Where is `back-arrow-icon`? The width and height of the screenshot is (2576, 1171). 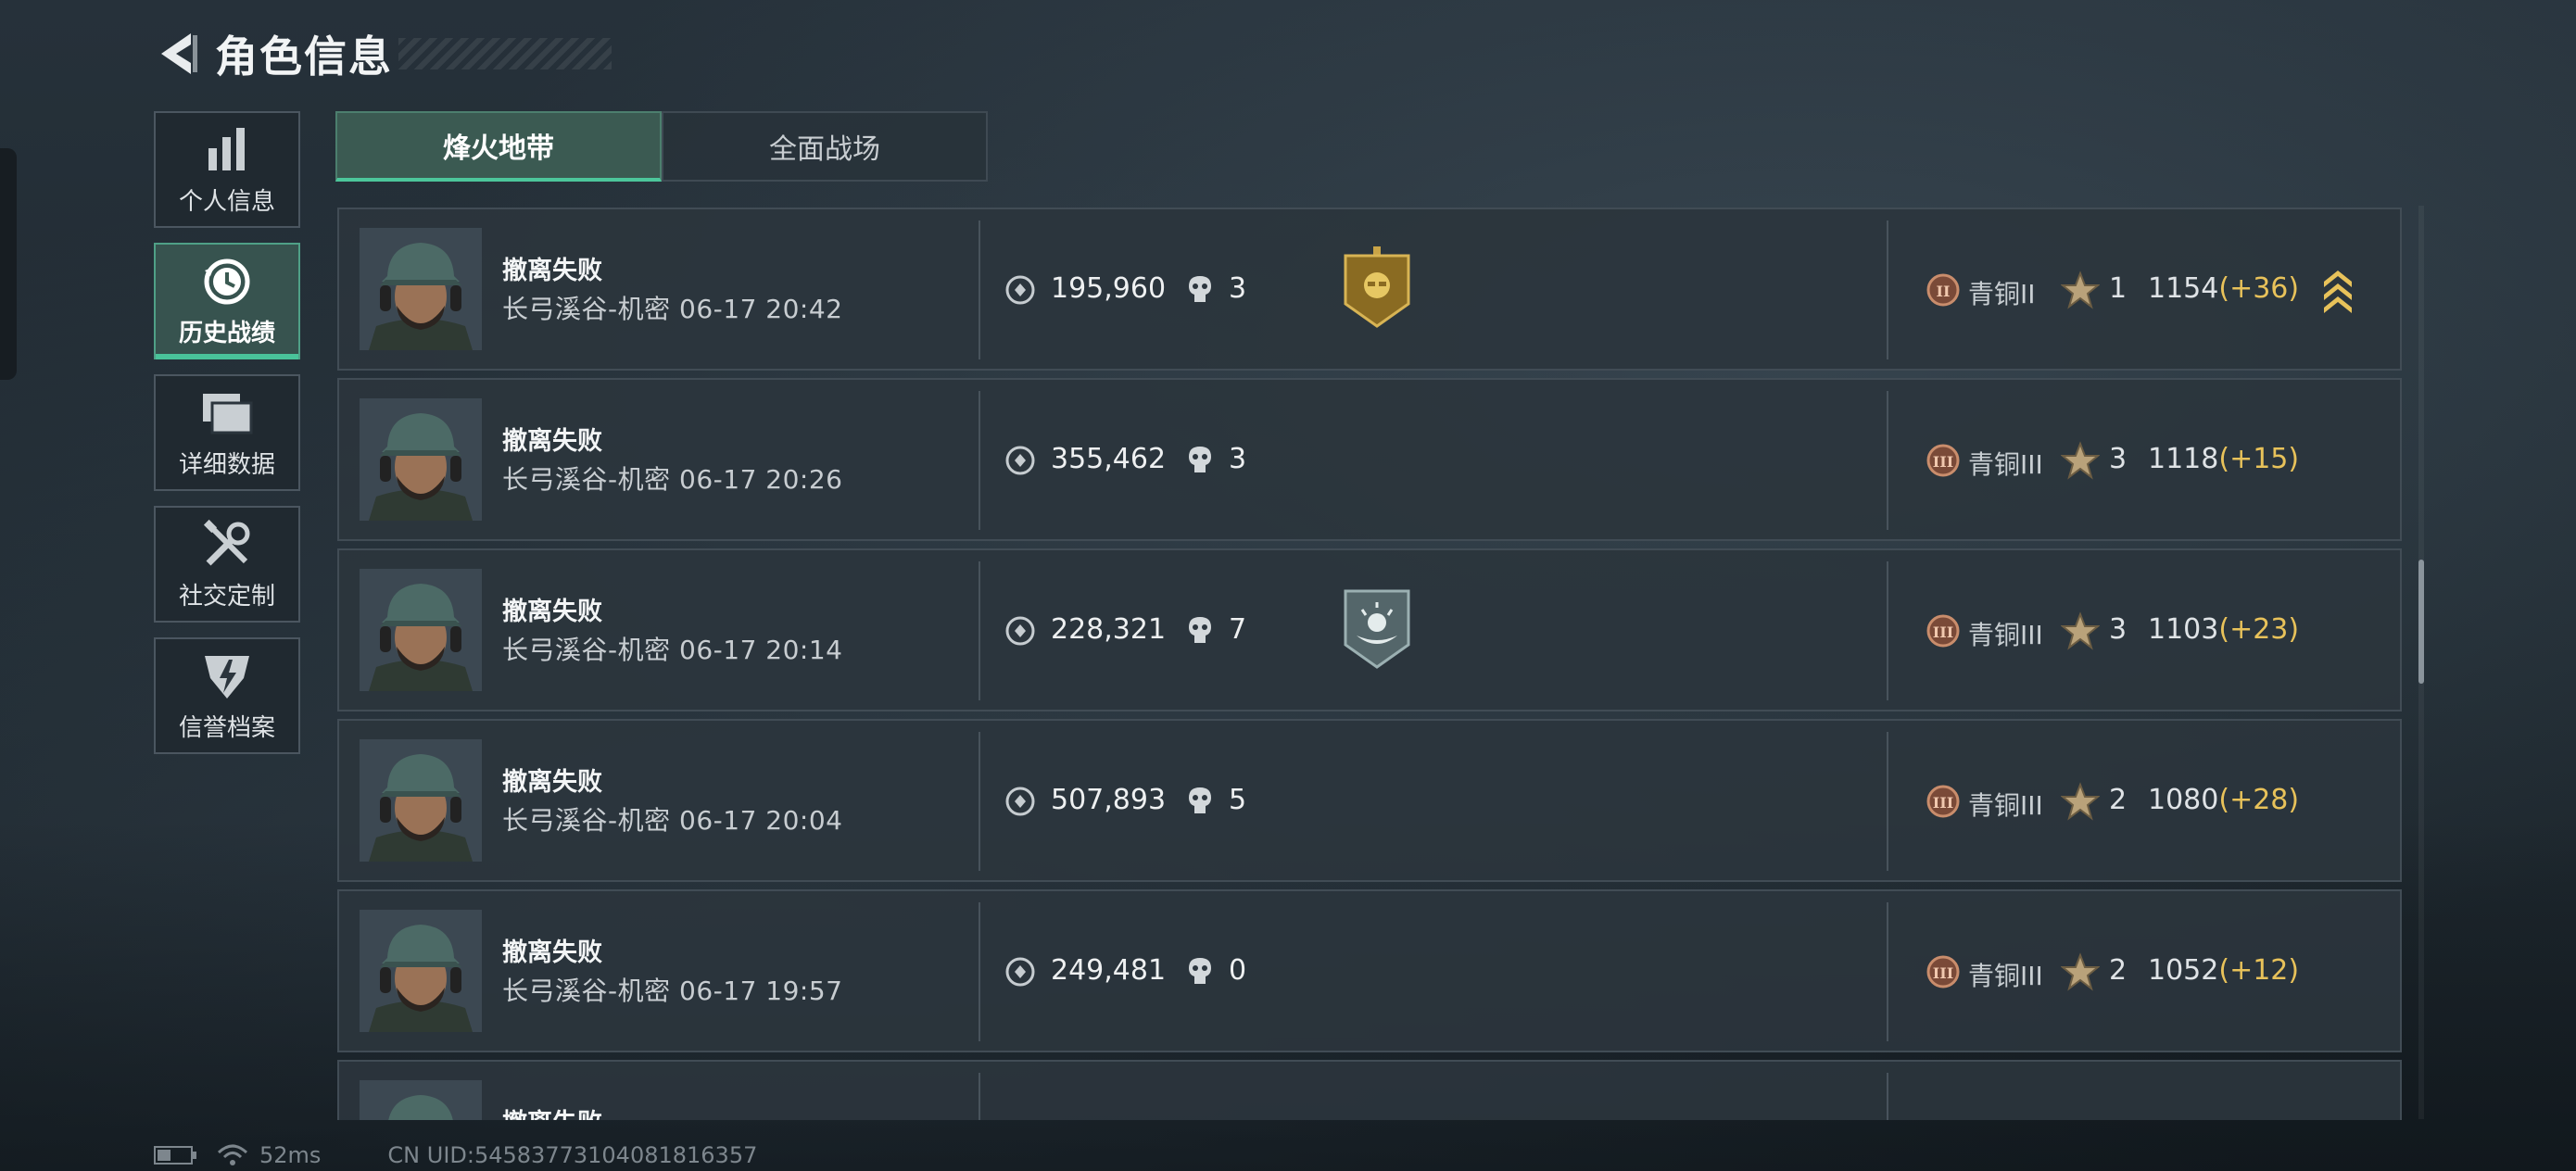 back-arrow-icon is located at coordinates (179, 54).